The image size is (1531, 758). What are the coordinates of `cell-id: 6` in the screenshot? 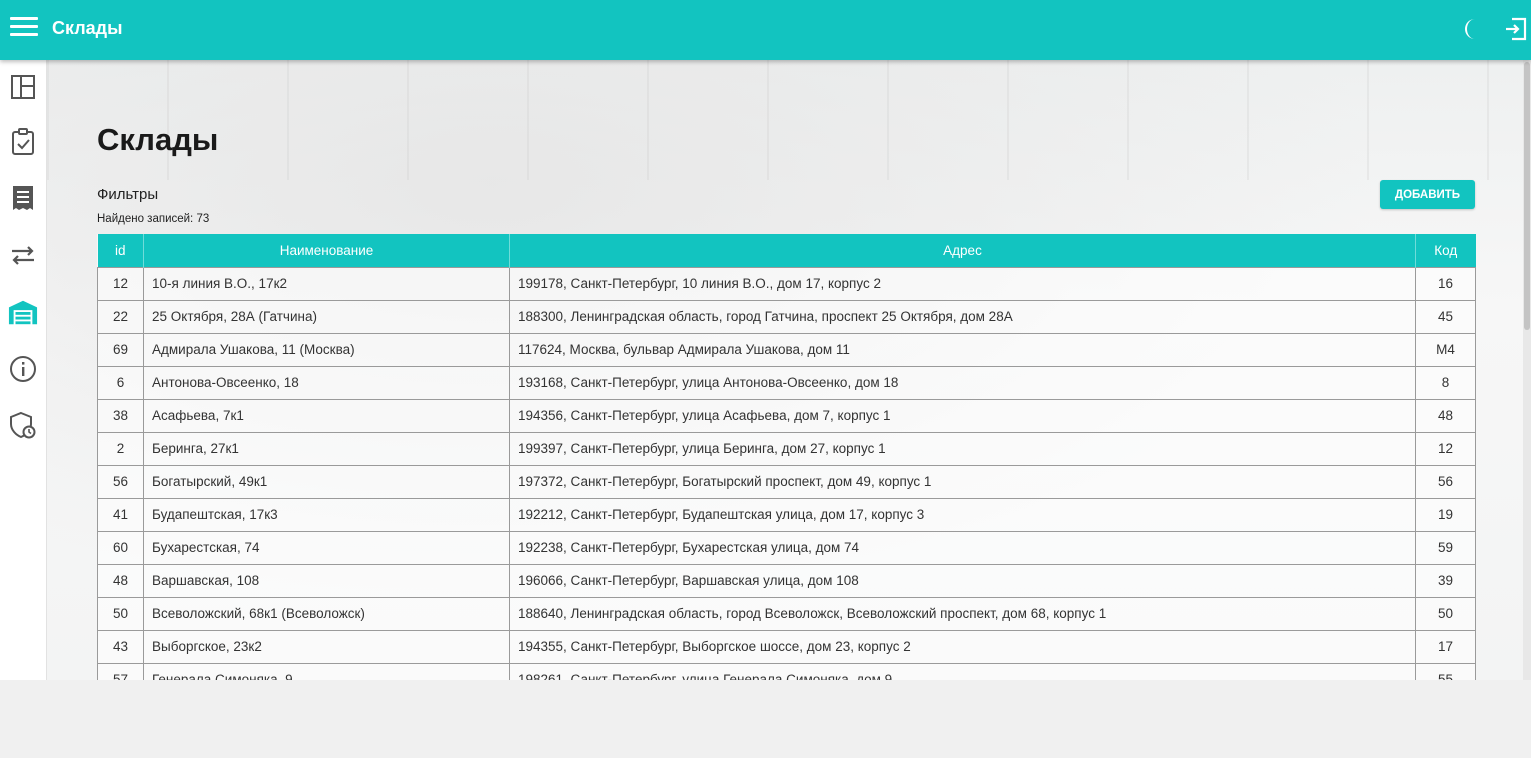 It's located at (120, 382).